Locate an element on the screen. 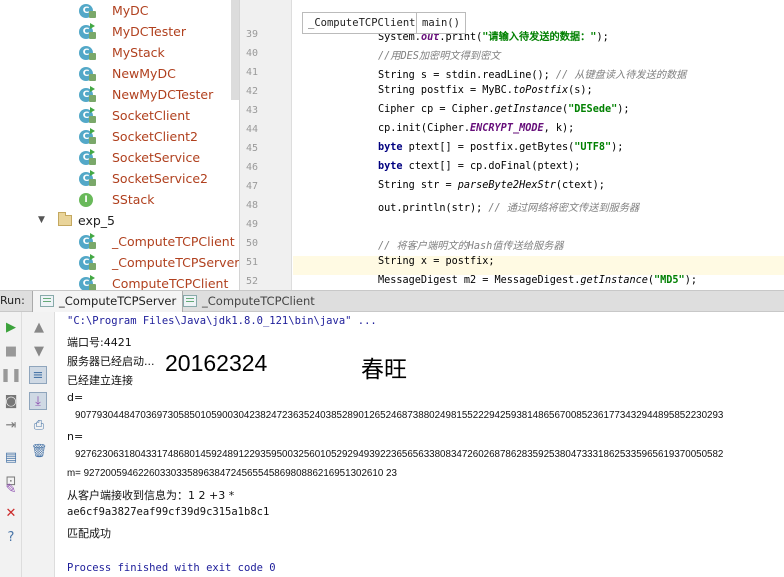 The height and width of the screenshot is (577, 784). tree-item-label: SStack is located at coordinates (133, 199).